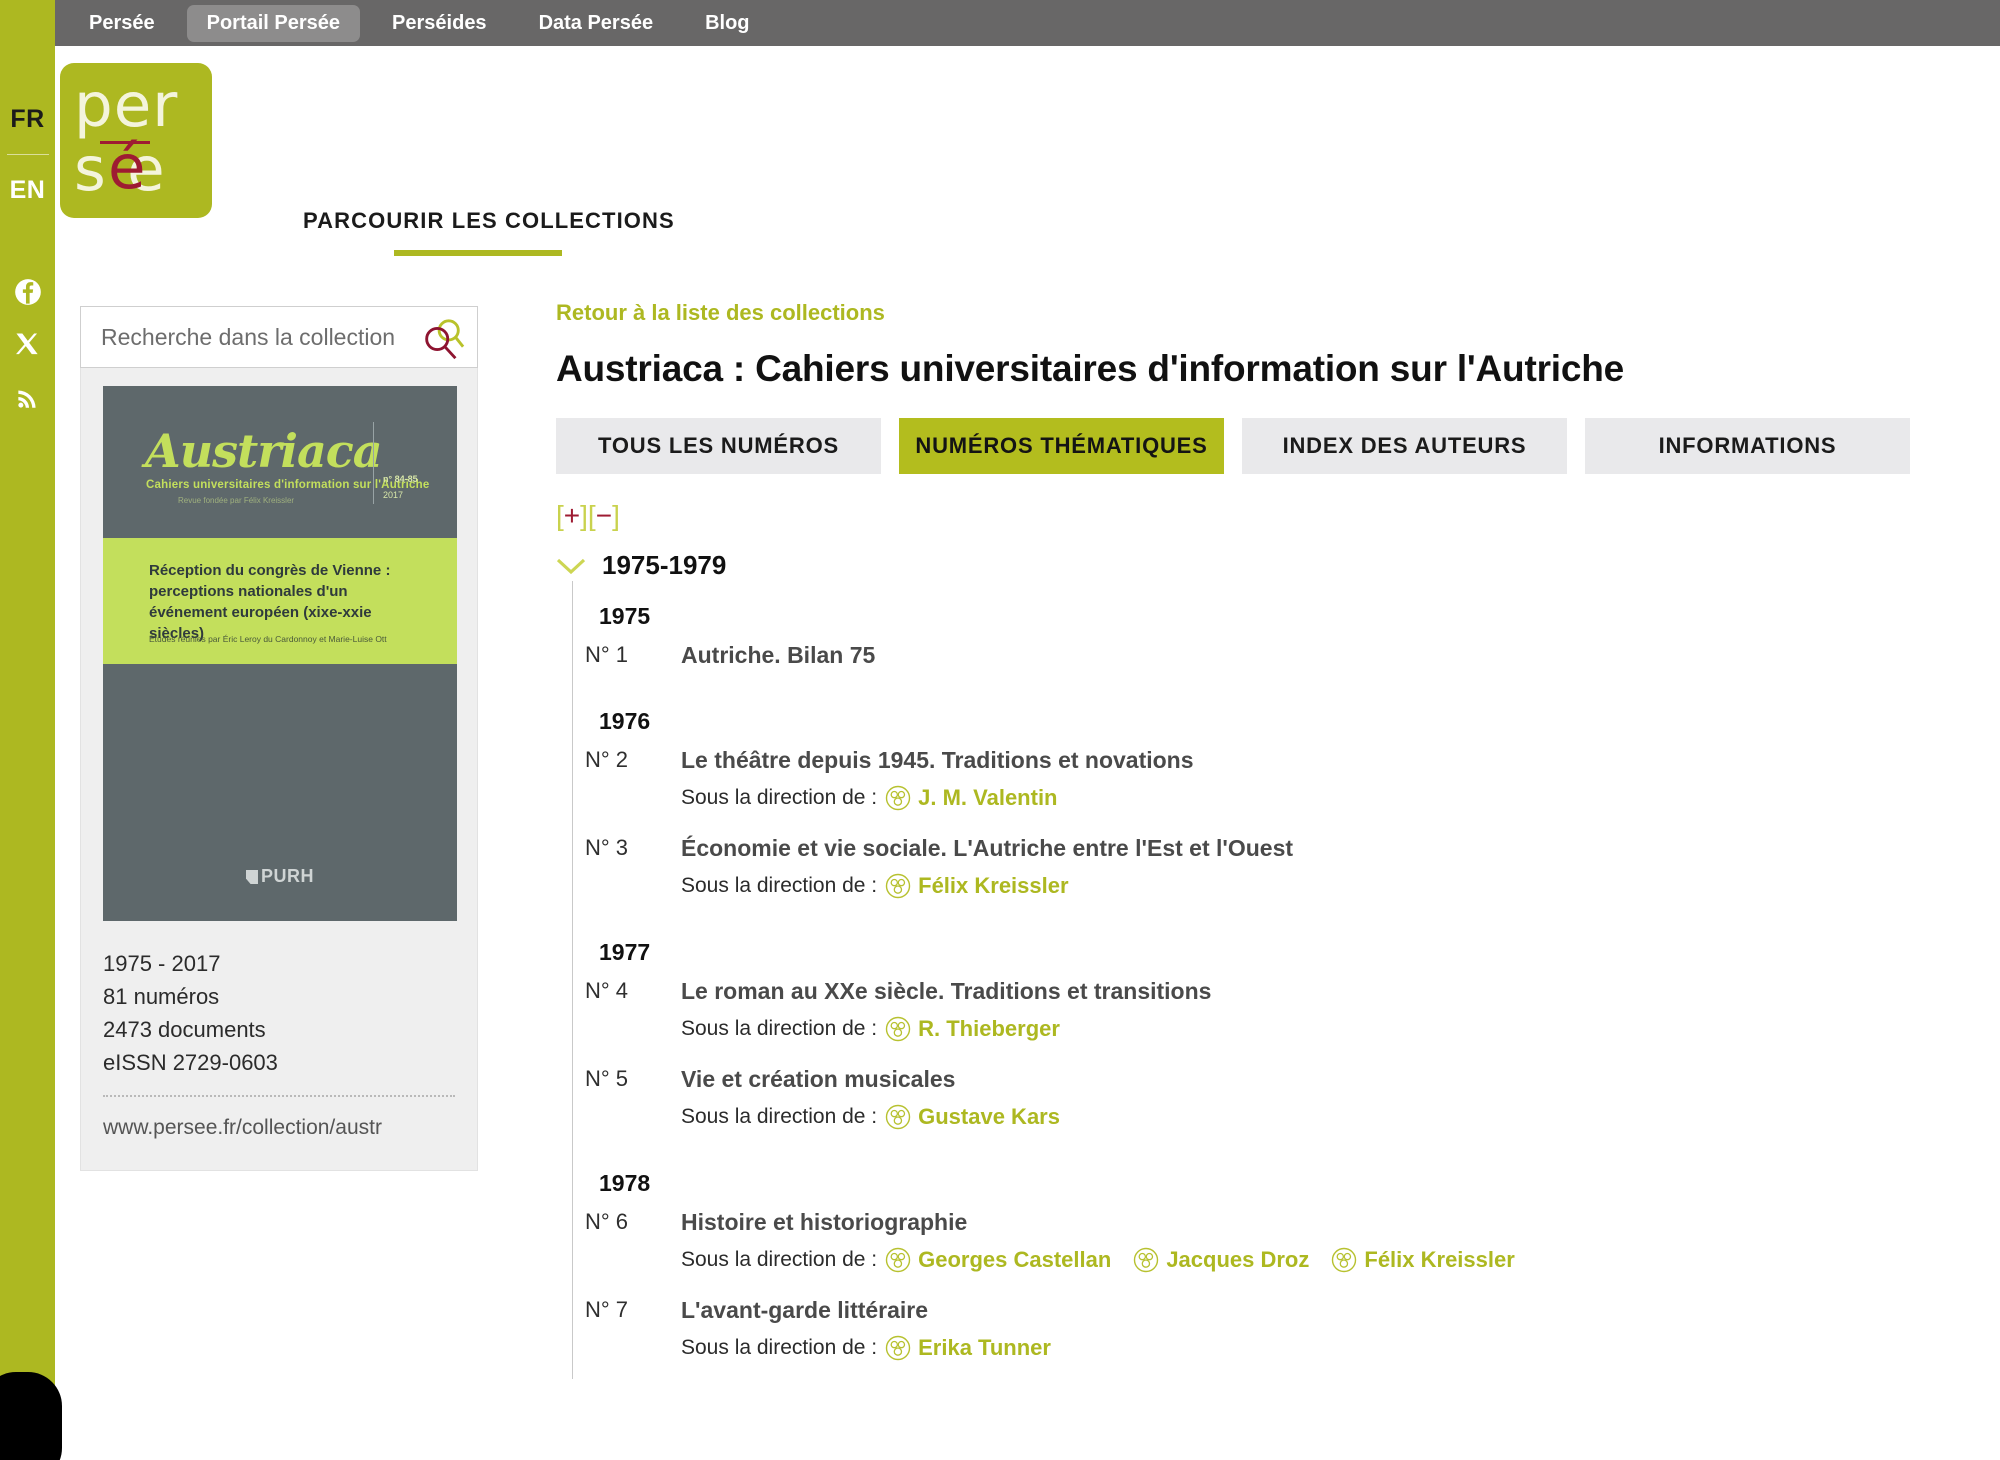  I want to click on author-name: R. Thieberger, so click(989, 1028).